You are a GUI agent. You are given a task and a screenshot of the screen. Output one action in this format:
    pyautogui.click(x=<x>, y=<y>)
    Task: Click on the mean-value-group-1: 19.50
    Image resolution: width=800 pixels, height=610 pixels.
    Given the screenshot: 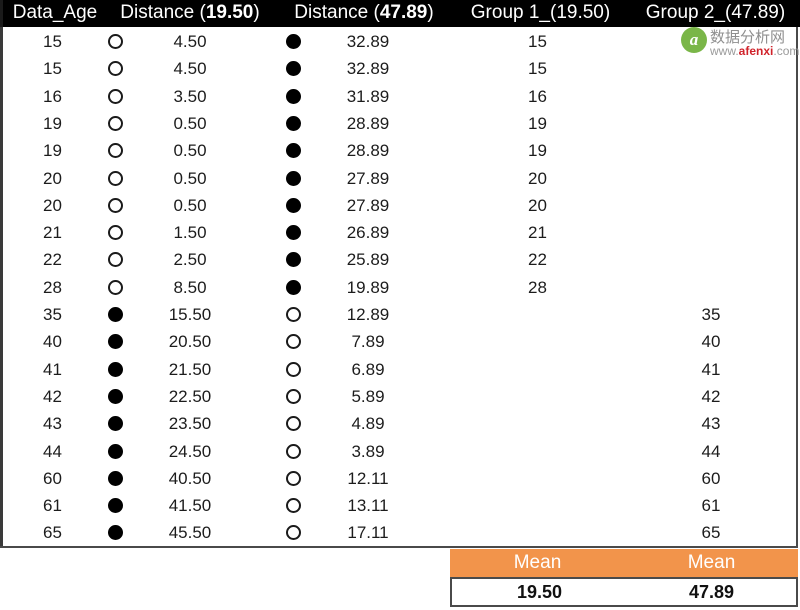 What is the action you would take?
    pyautogui.click(x=539, y=592)
    